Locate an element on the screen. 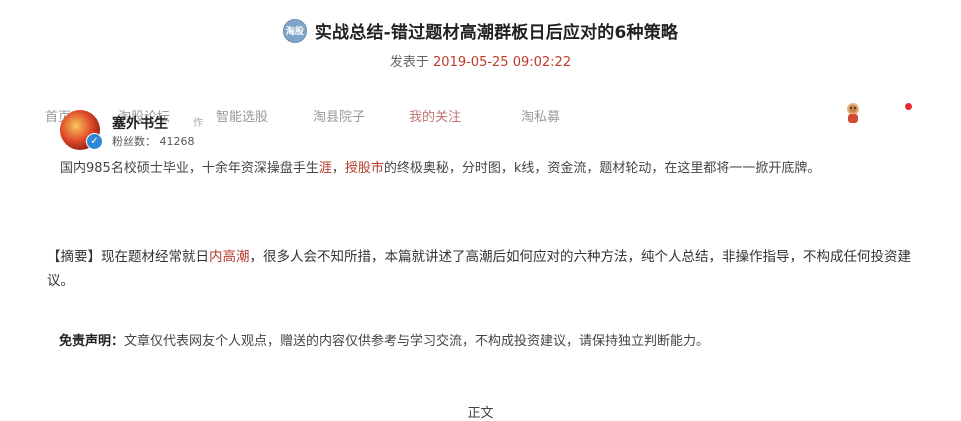  check-icon: ✓ is located at coordinates (94, 141).